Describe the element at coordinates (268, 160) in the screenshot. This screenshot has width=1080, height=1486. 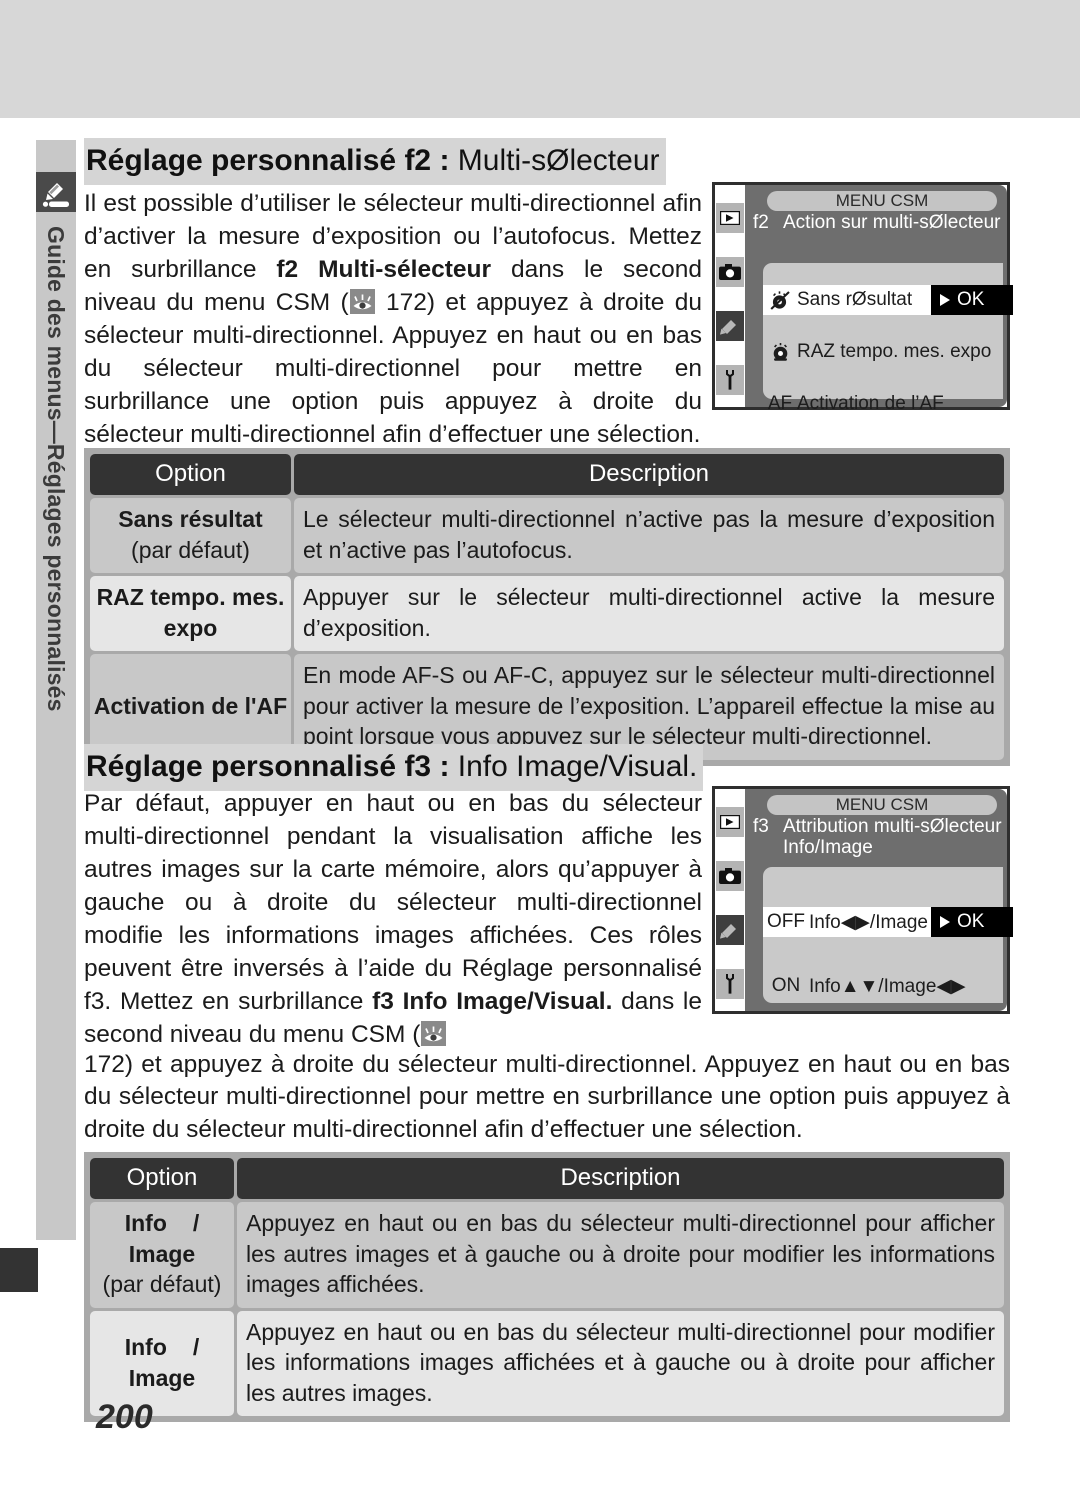
I see `section-heading-f2-bold: Réglage personnalisé f2 :` at that location.